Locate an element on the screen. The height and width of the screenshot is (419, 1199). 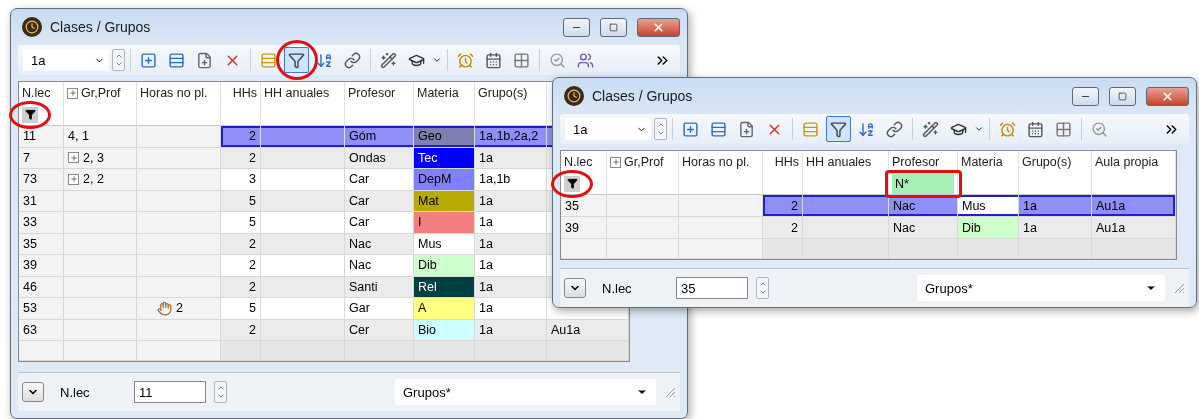
table-cell: Mat is located at coordinates (444, 201).